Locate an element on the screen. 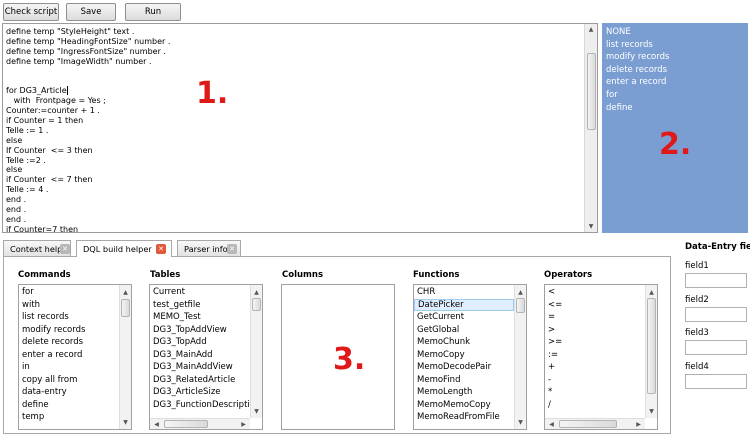  functions-list-item: MemoChunk is located at coordinates (464, 342).